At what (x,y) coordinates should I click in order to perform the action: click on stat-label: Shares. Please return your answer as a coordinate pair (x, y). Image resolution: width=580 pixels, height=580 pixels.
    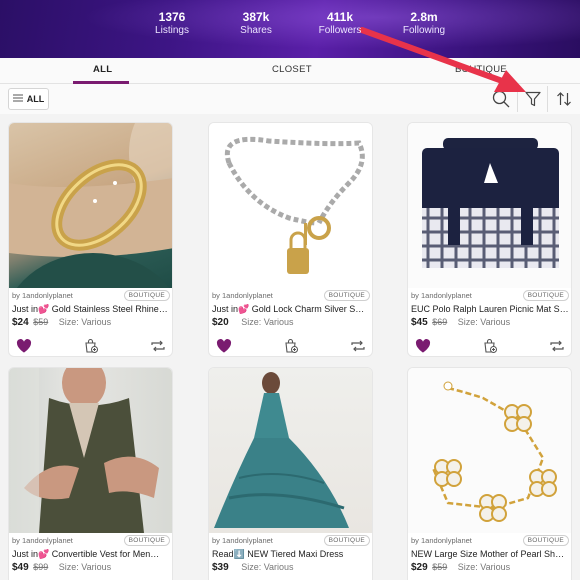
    Looking at the image, I should click on (256, 30).